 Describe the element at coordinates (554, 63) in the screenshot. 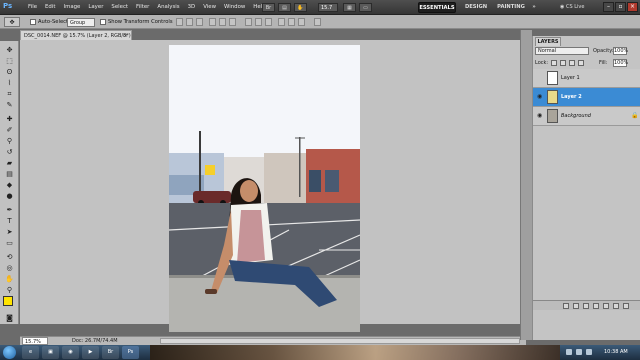

I see `lock-transparent-icon` at that location.